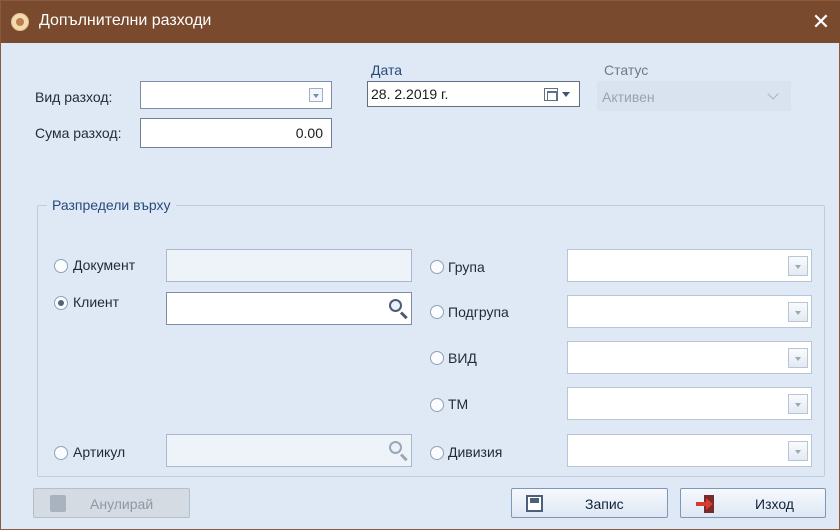 This screenshot has width=840, height=530. Describe the element at coordinates (61, 453) in the screenshot. I see `article-radio` at that location.